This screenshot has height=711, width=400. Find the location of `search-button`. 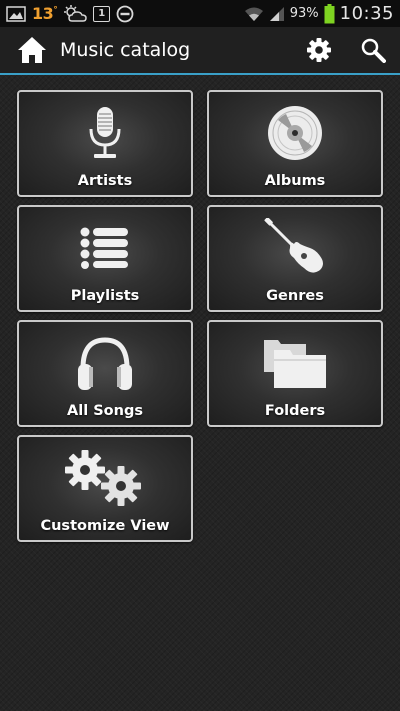

search-button is located at coordinates (373, 50).